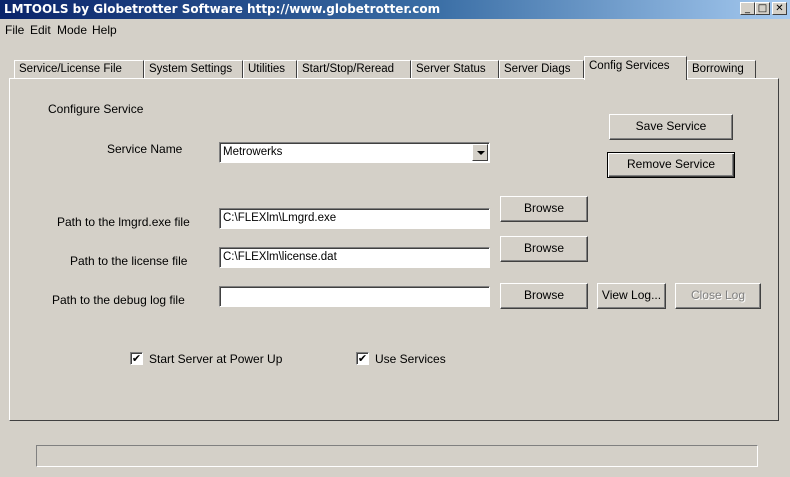 Image resolution: width=790 pixels, height=477 pixels. I want to click on menu-bar: File Edit Mode Help, so click(395, 30).